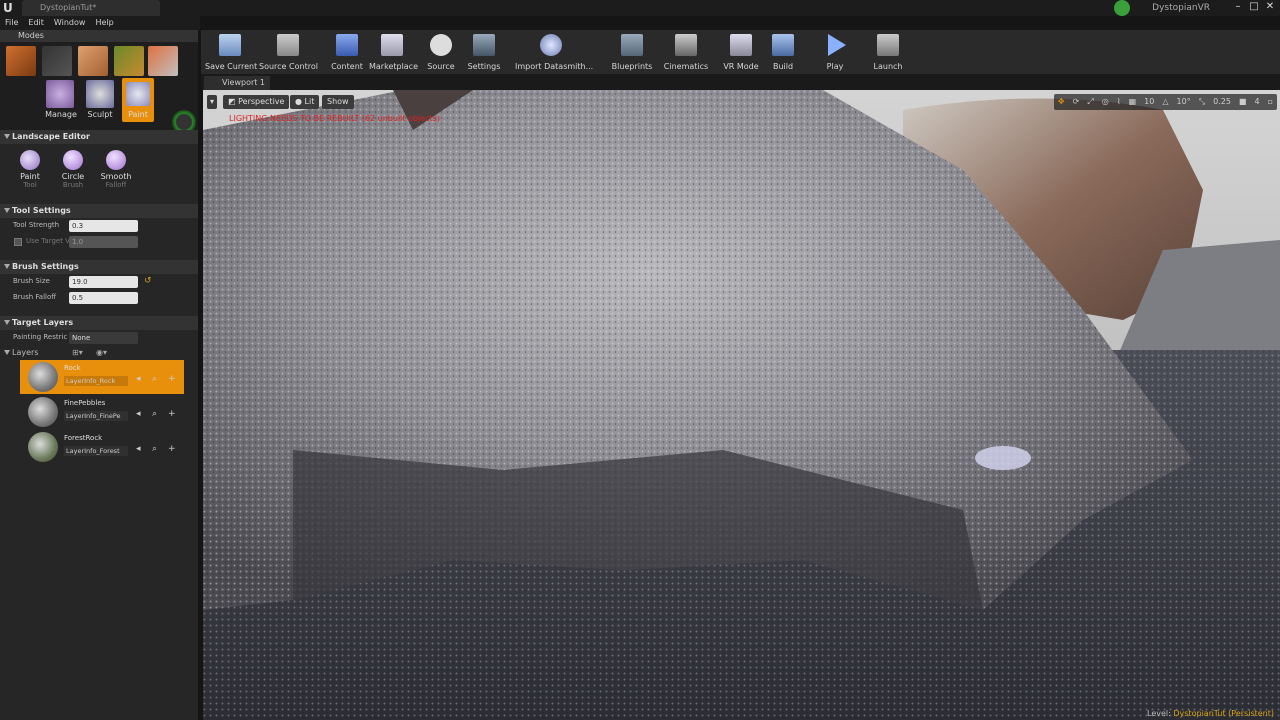  I want to click on paint-label: Paint, so click(138, 114).